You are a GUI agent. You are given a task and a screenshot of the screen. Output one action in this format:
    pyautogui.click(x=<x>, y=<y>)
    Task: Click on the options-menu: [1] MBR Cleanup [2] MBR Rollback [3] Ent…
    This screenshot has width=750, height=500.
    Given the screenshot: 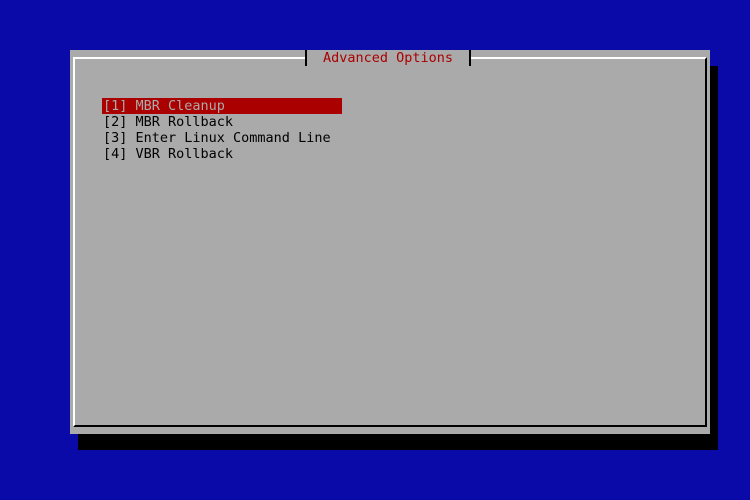 What is the action you would take?
    pyautogui.click(x=222, y=130)
    